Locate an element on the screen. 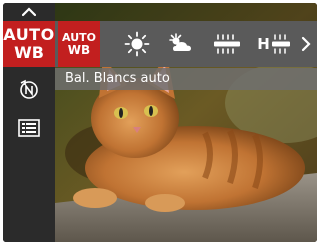 This screenshot has width=320, height=245. wb-option-daylight is located at coordinates (137, 44).